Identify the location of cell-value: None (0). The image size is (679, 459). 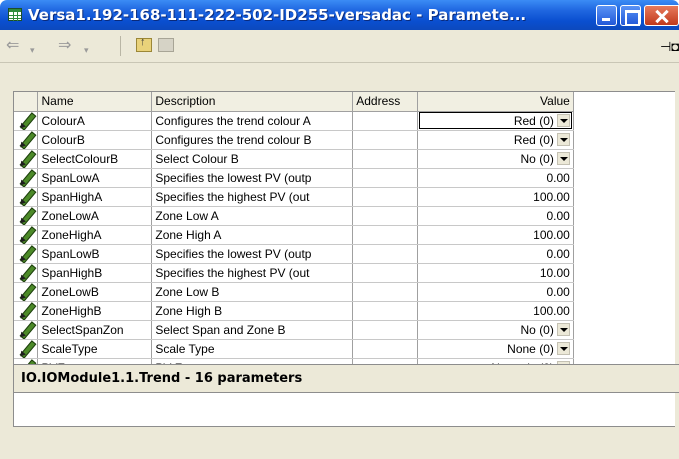
(495, 349).